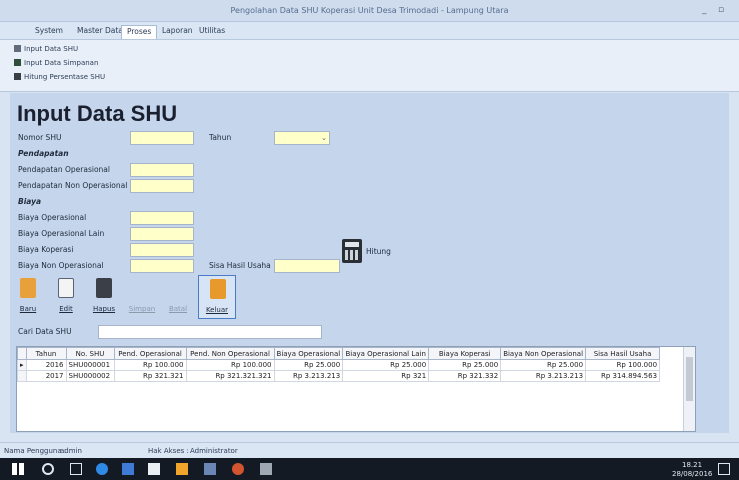 The height and width of the screenshot is (480, 739). What do you see at coordinates (128, 469) in the screenshot?
I see `store-icon` at bounding box center [128, 469].